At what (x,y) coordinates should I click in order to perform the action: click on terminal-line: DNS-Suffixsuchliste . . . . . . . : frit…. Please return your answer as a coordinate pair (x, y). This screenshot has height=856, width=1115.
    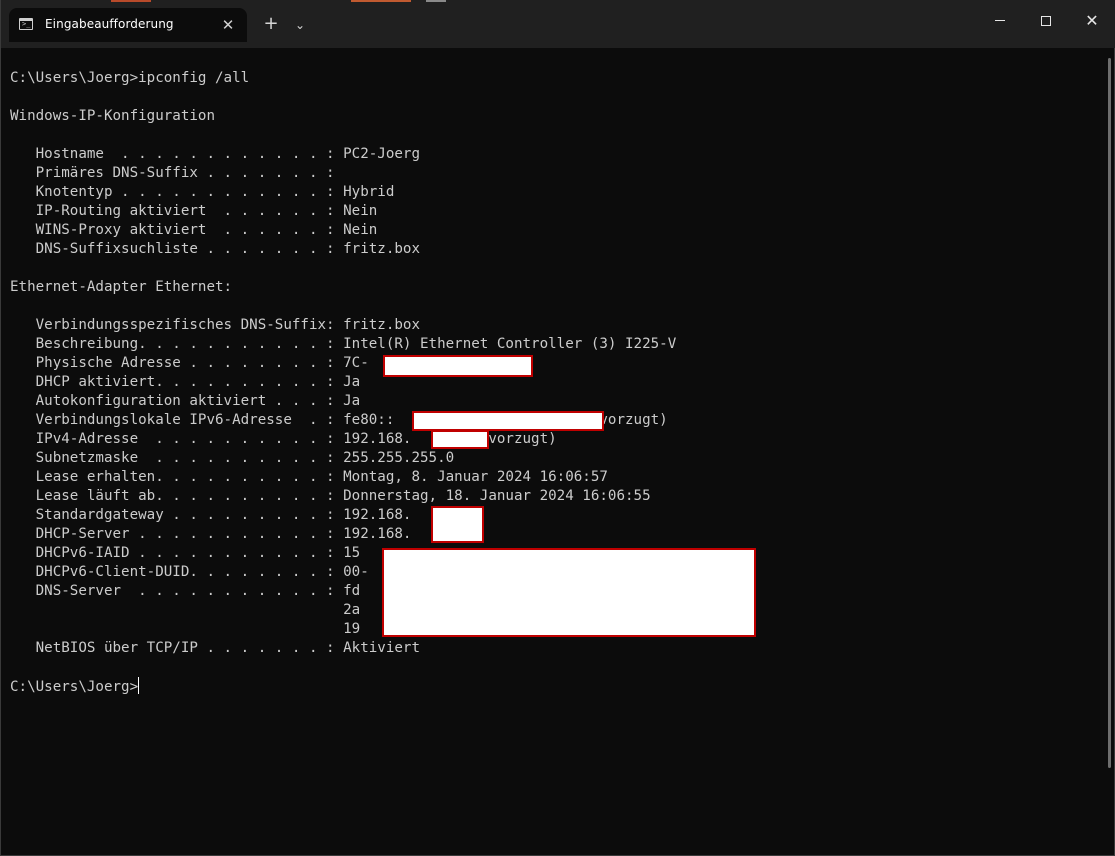
    Looking at the image, I should click on (215, 249).